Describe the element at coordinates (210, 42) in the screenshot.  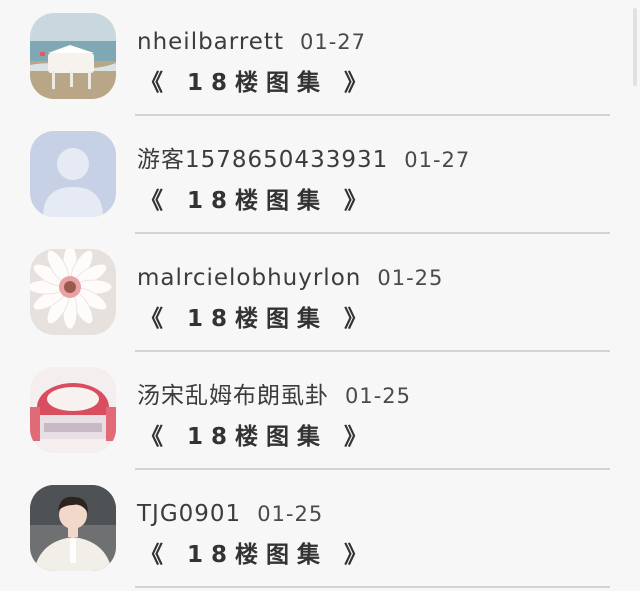
I see `username: nheilbarrett` at that location.